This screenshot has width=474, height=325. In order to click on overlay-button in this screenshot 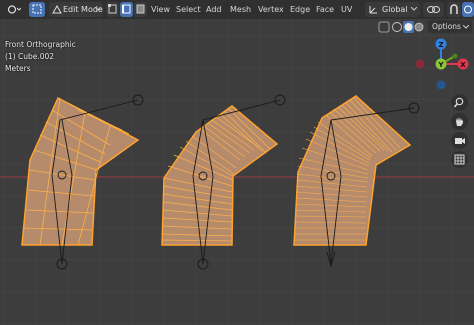, I will do `click(468, 9)`.